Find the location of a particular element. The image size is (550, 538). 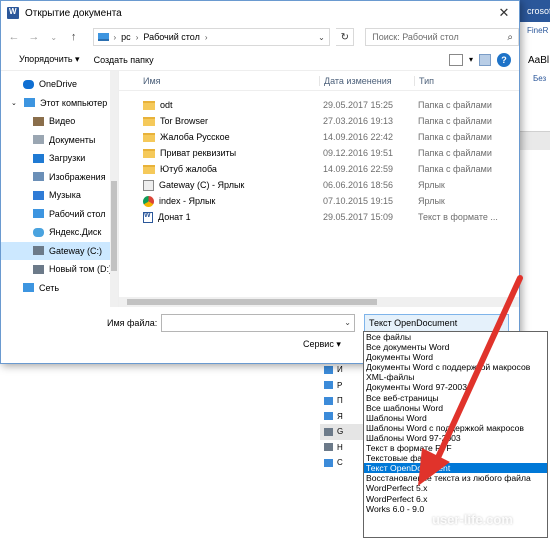

nav-item-onedrive: OneDrive is located at coordinates (59, 84).